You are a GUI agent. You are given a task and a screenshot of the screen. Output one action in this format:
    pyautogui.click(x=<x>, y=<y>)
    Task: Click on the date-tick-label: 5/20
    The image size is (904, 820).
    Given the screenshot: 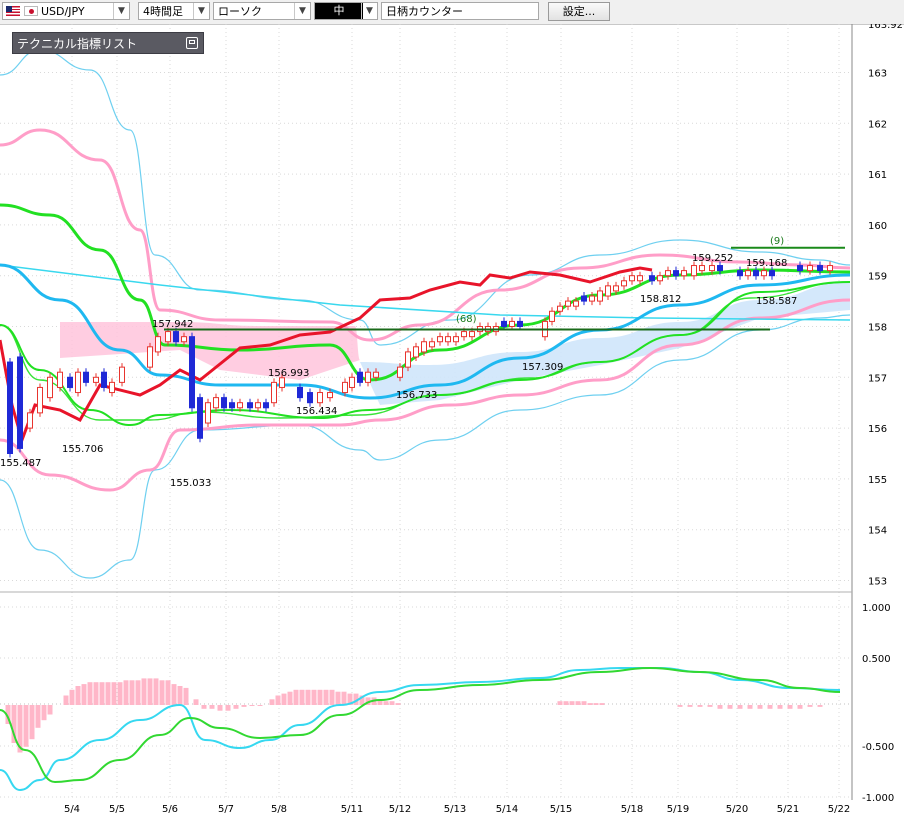 What is the action you would take?
    pyautogui.click(x=737, y=809)
    